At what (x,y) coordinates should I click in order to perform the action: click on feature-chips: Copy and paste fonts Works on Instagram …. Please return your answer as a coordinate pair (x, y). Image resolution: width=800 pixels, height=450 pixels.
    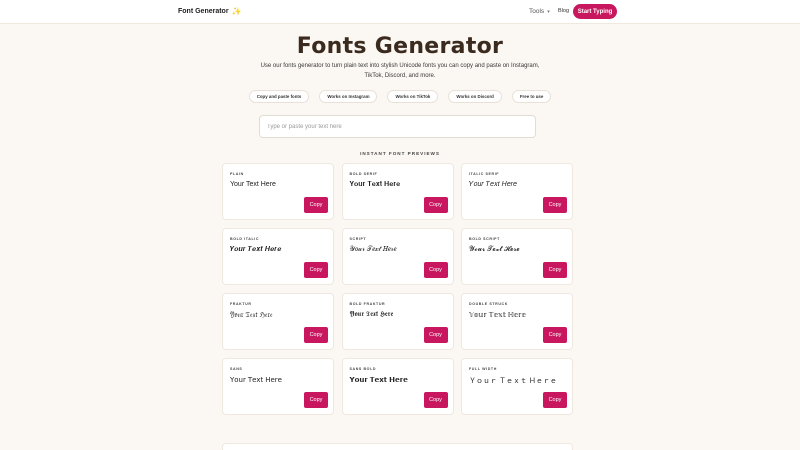
    Looking at the image, I should click on (400, 96).